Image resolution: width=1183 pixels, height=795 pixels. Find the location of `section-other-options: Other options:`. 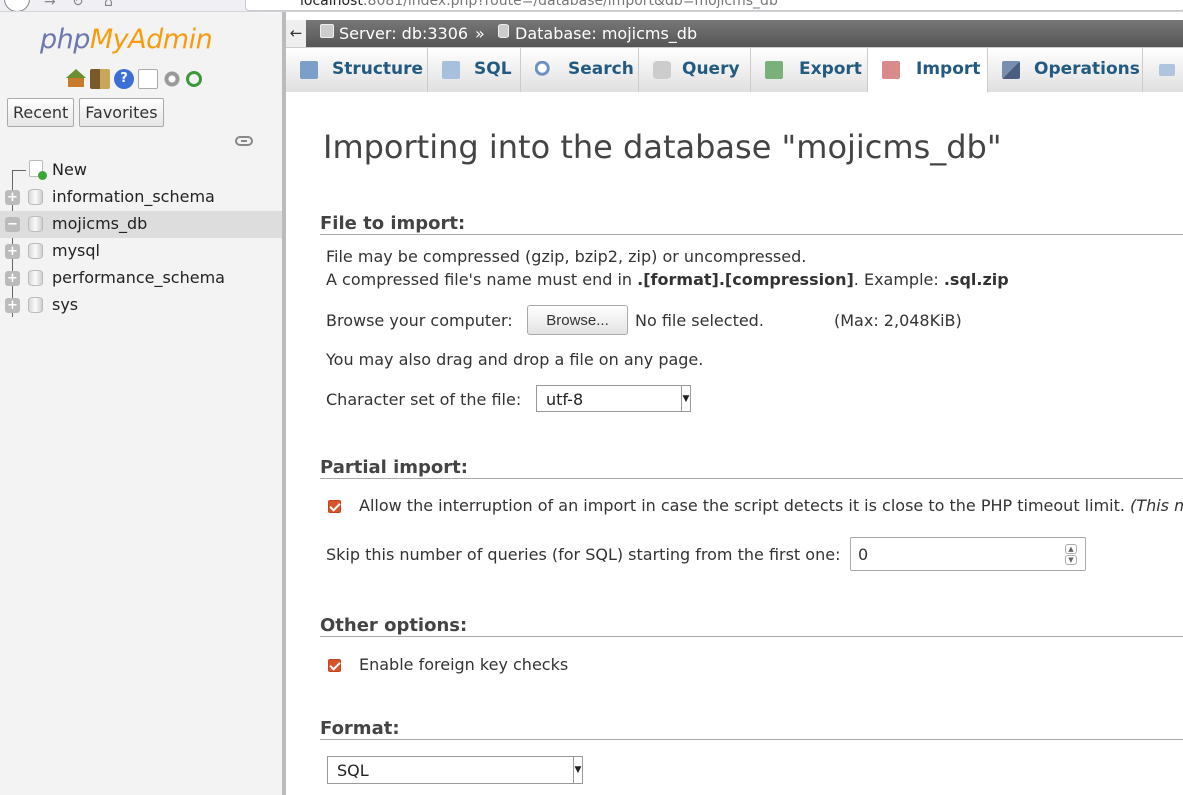

section-other-options: Other options: is located at coordinates (394, 625).